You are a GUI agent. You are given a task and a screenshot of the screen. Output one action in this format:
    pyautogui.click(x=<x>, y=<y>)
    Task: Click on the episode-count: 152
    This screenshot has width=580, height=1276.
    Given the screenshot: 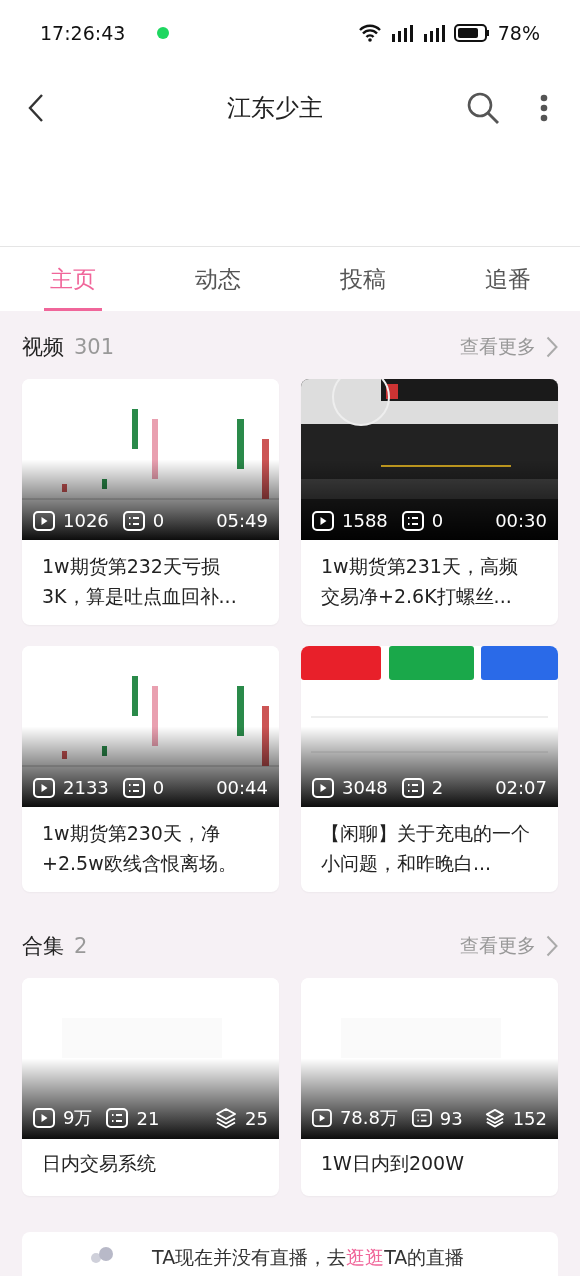 What is the action you would take?
    pyautogui.click(x=529, y=1118)
    